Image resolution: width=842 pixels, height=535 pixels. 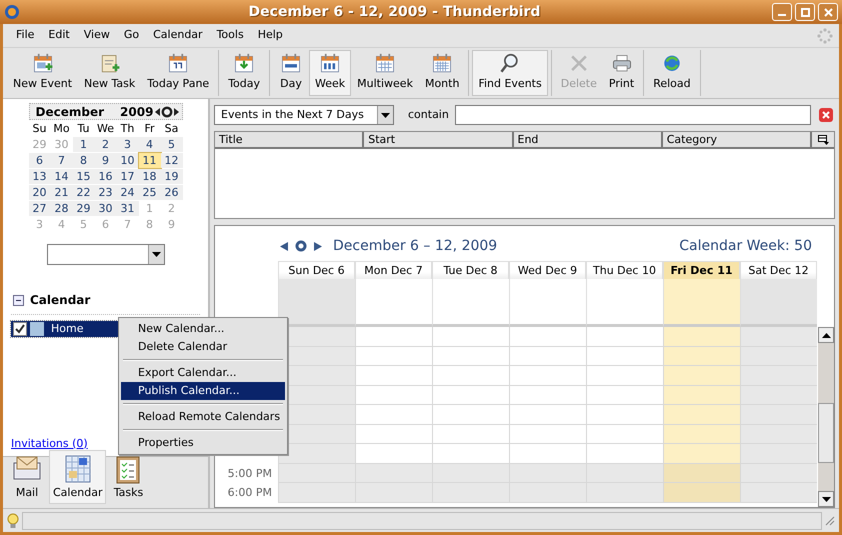 What do you see at coordinates (27, 477) in the screenshot?
I see `mode-tab: Mail` at bounding box center [27, 477].